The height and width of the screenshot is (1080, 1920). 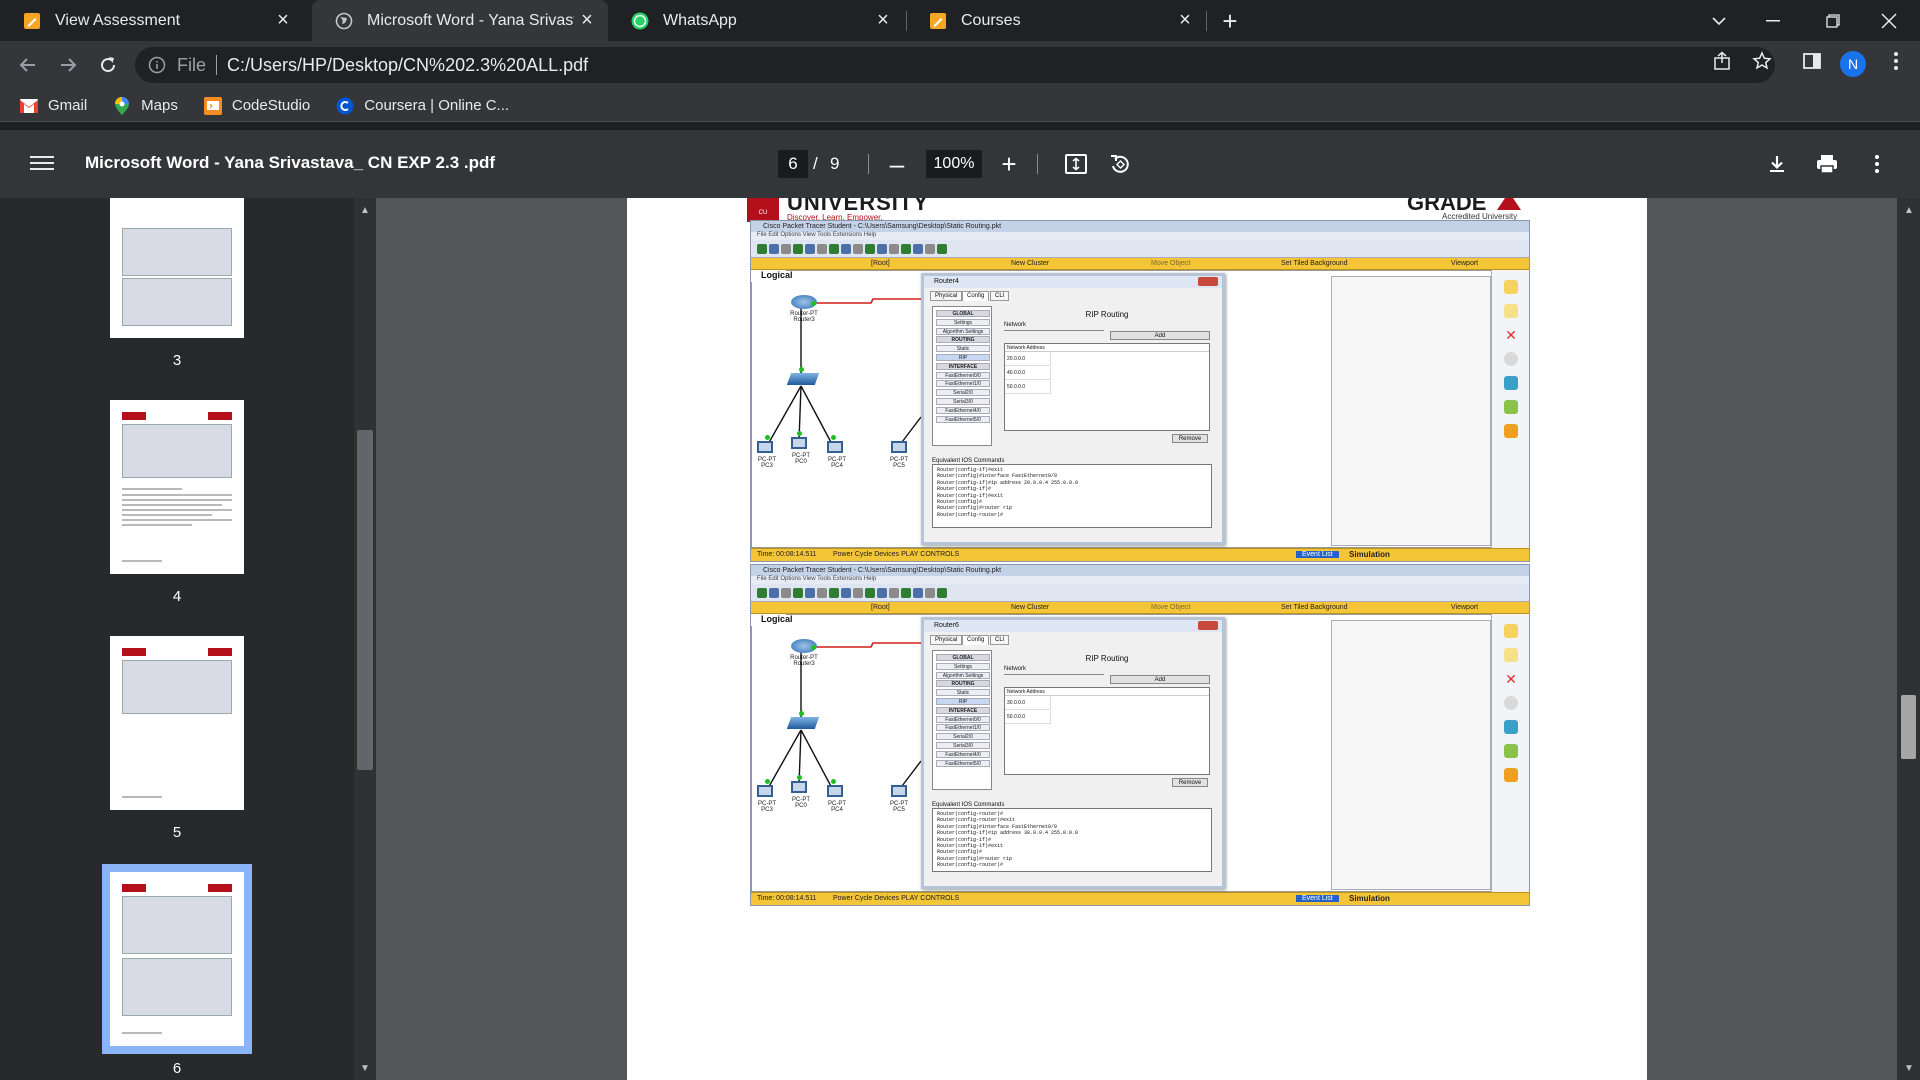 What do you see at coordinates (108, 65) in the screenshot?
I see `reload-button` at bounding box center [108, 65].